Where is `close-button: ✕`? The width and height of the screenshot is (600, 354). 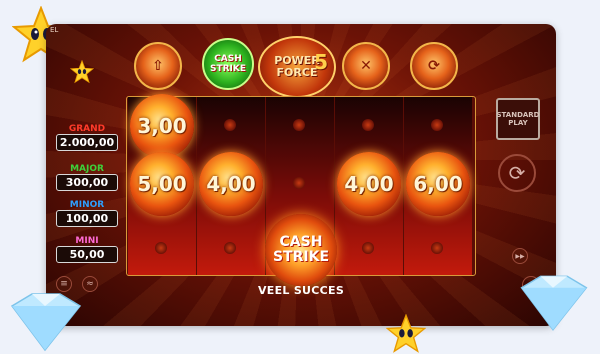 close-button: ✕ is located at coordinates (366, 66).